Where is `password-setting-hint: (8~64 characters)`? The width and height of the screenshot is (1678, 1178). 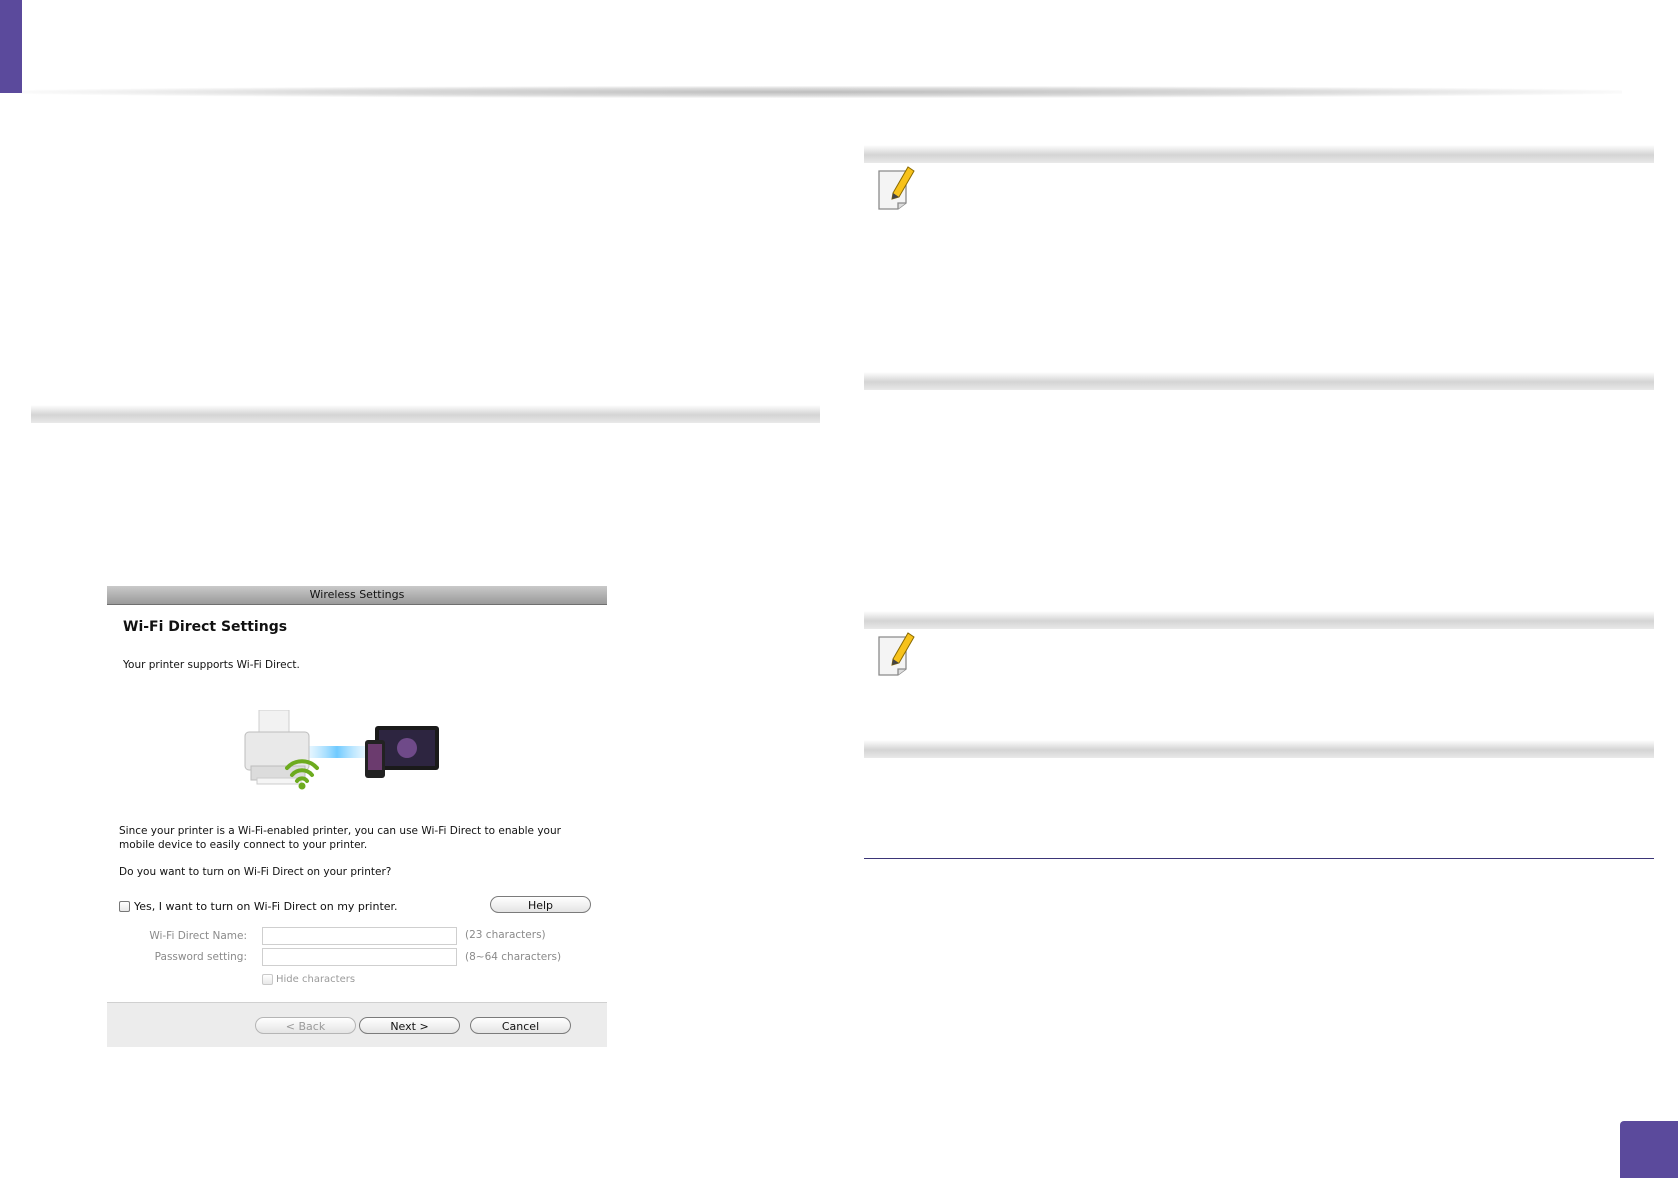 password-setting-hint: (8~64 characters) is located at coordinates (513, 957).